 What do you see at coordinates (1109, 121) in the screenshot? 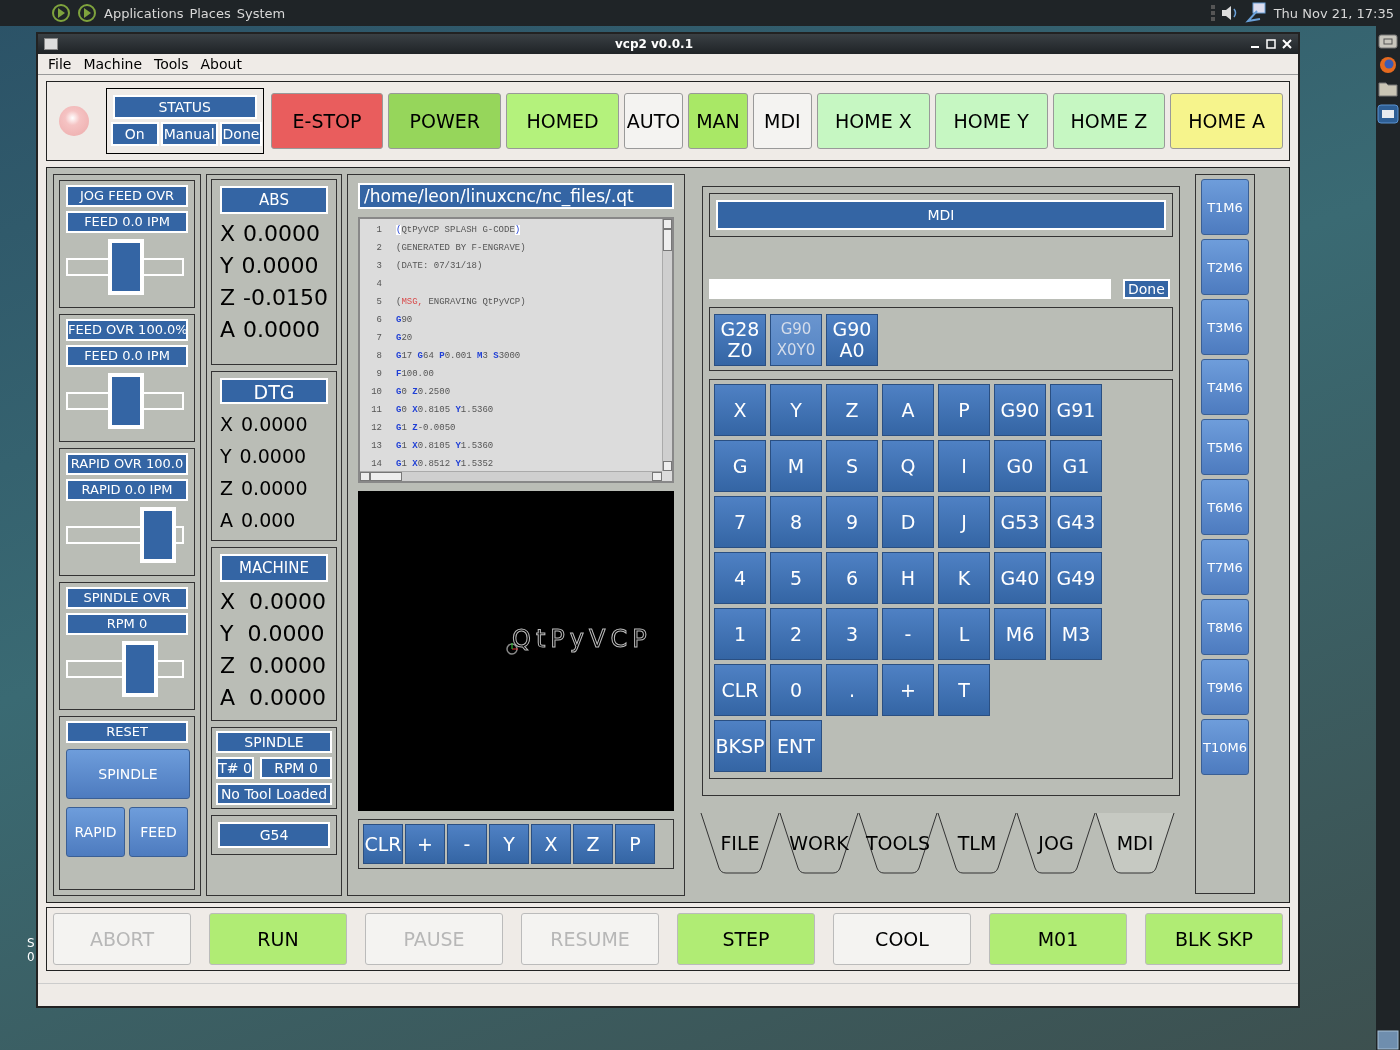
I see `machine-button: HOME Z` at bounding box center [1109, 121].